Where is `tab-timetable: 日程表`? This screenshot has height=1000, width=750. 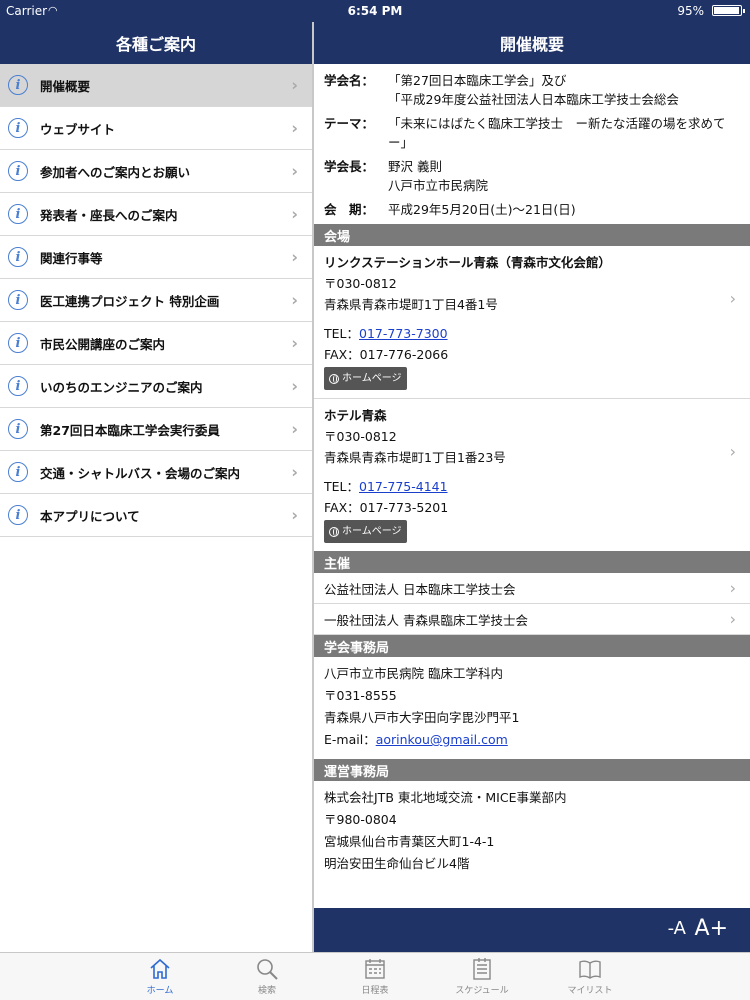
tab-timetable: 日程表 is located at coordinates (375, 976).